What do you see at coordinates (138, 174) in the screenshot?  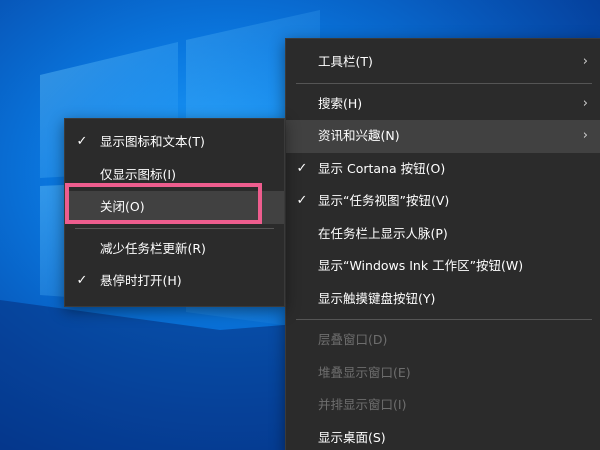 I see `menu-item-label: 仅显示图标(I)` at bounding box center [138, 174].